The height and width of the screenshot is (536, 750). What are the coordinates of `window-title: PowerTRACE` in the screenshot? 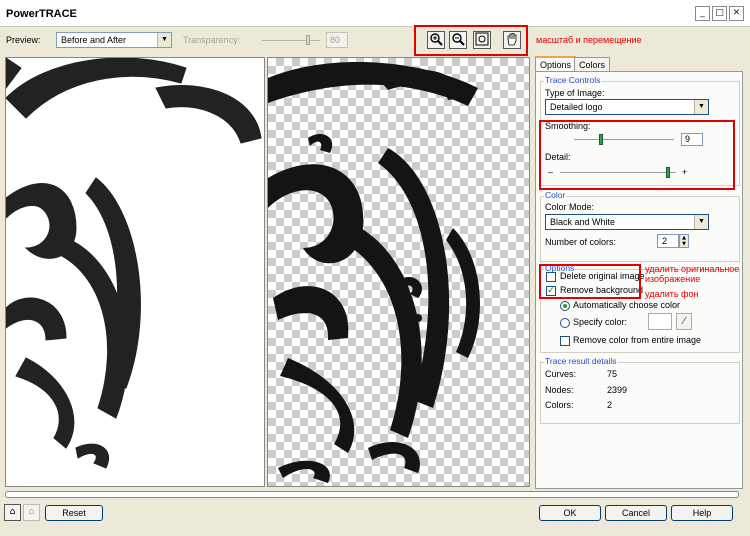 It's located at (41, 14).